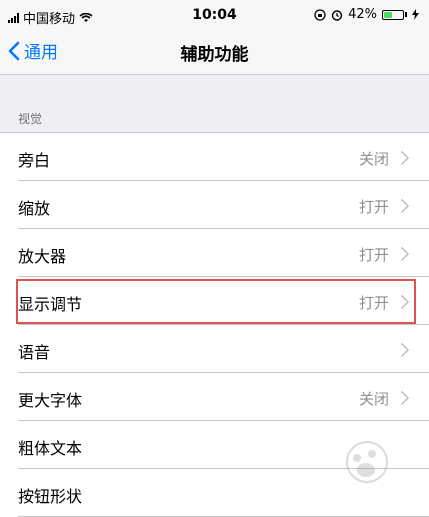  I want to click on navigation-bar: 通用 辅助功能, so click(214, 52).